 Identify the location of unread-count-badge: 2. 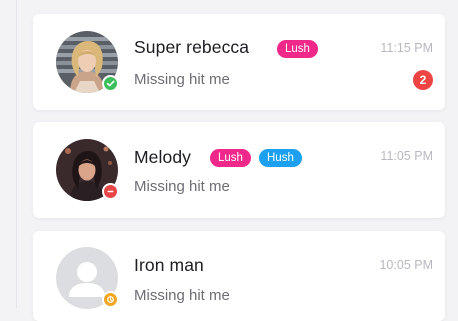
(423, 80).